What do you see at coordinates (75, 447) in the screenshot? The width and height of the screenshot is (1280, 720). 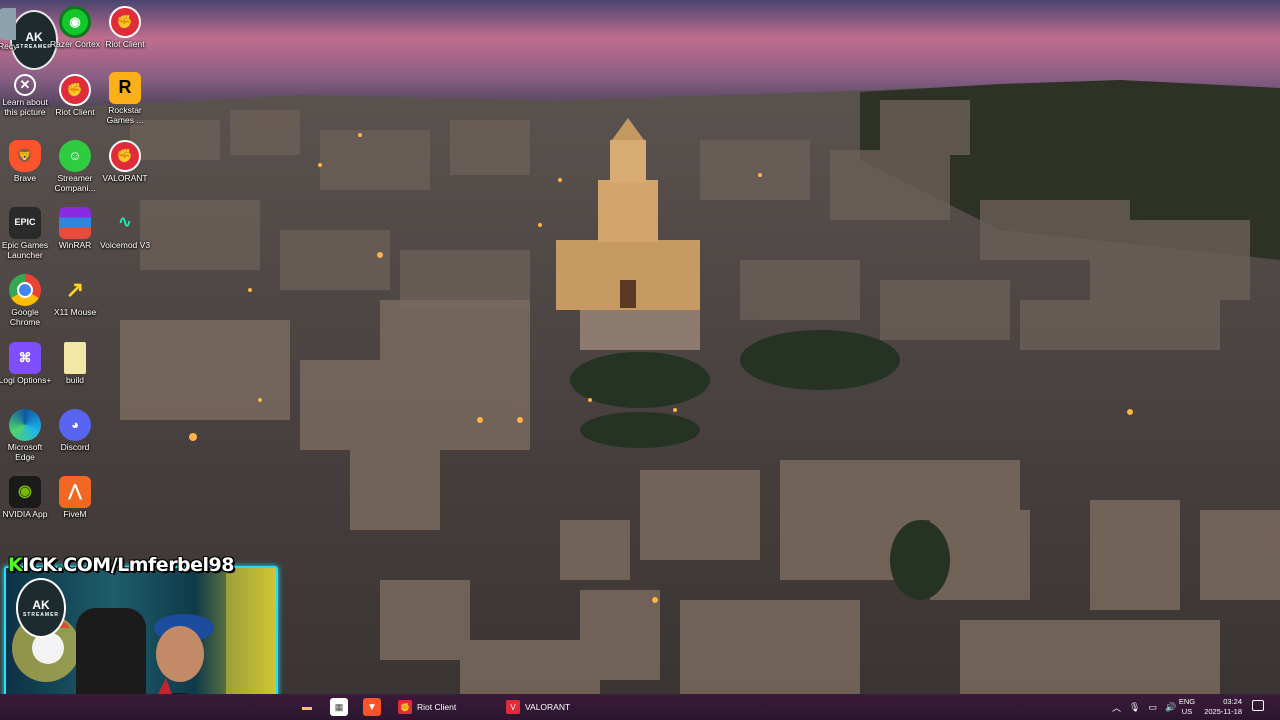 I see `desktop-icon-label: Discord` at bounding box center [75, 447].